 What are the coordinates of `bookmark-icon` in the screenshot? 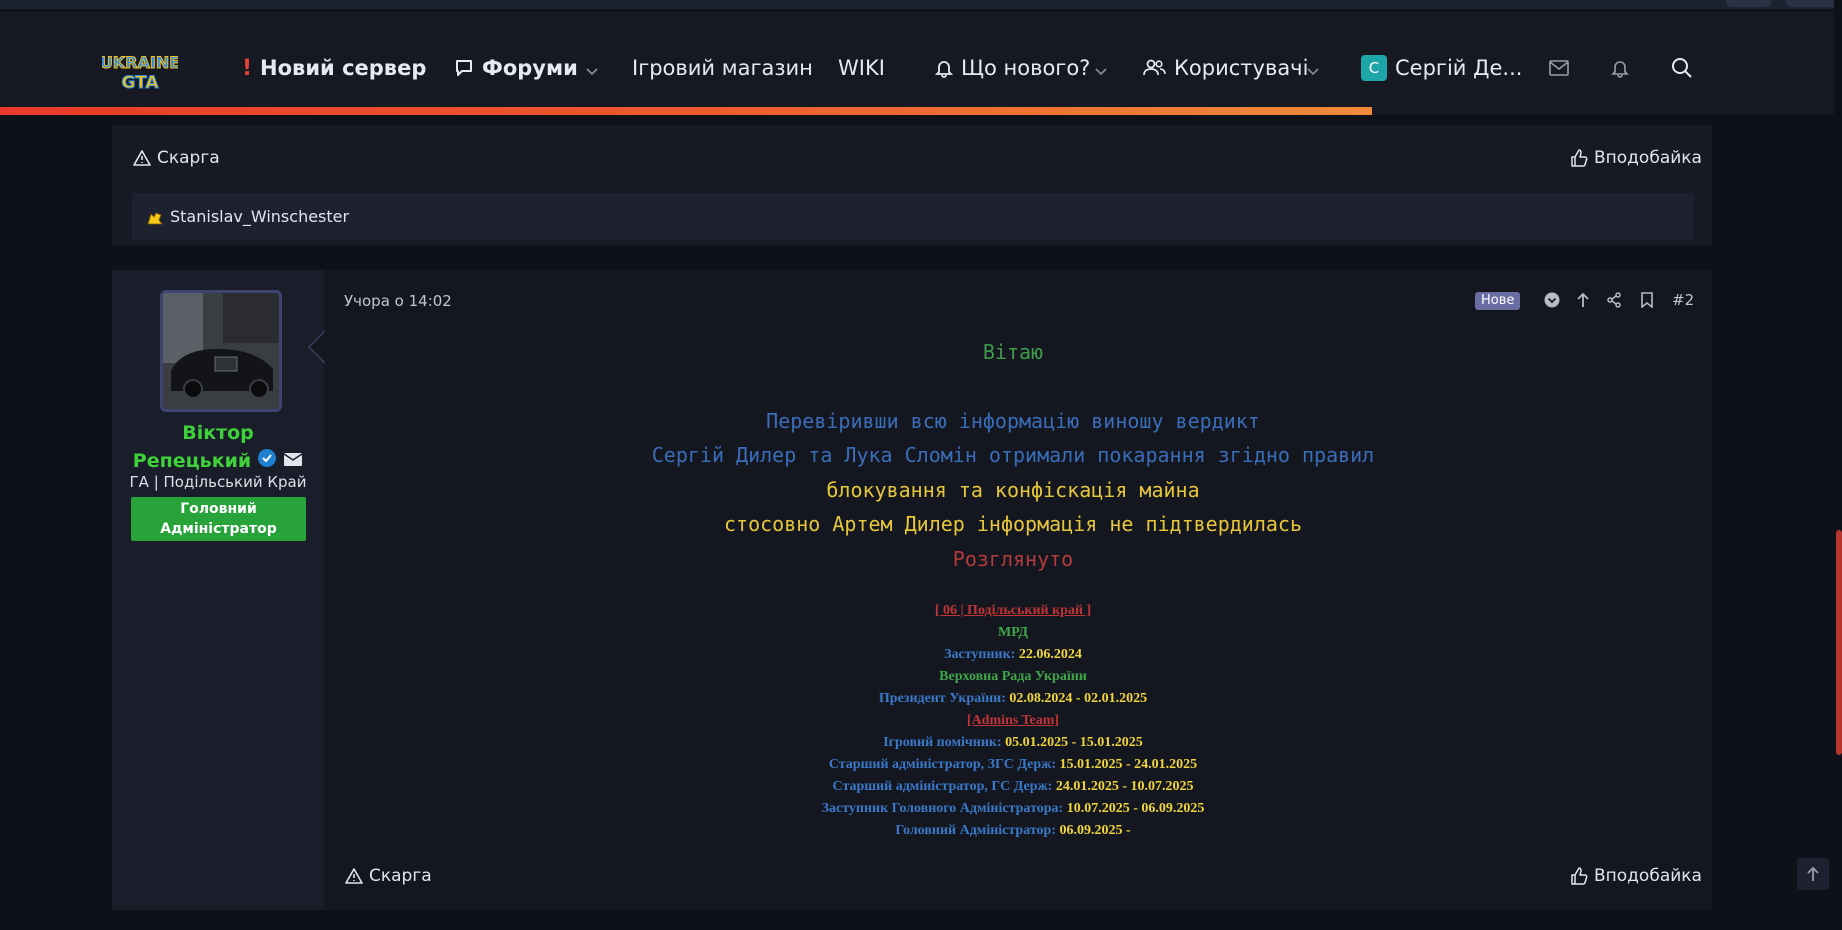 It's located at (1647, 300).